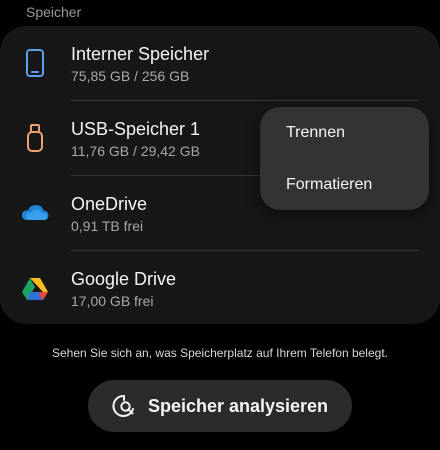  I want to click on storage-item-title: Interner Speicher, so click(140, 54).